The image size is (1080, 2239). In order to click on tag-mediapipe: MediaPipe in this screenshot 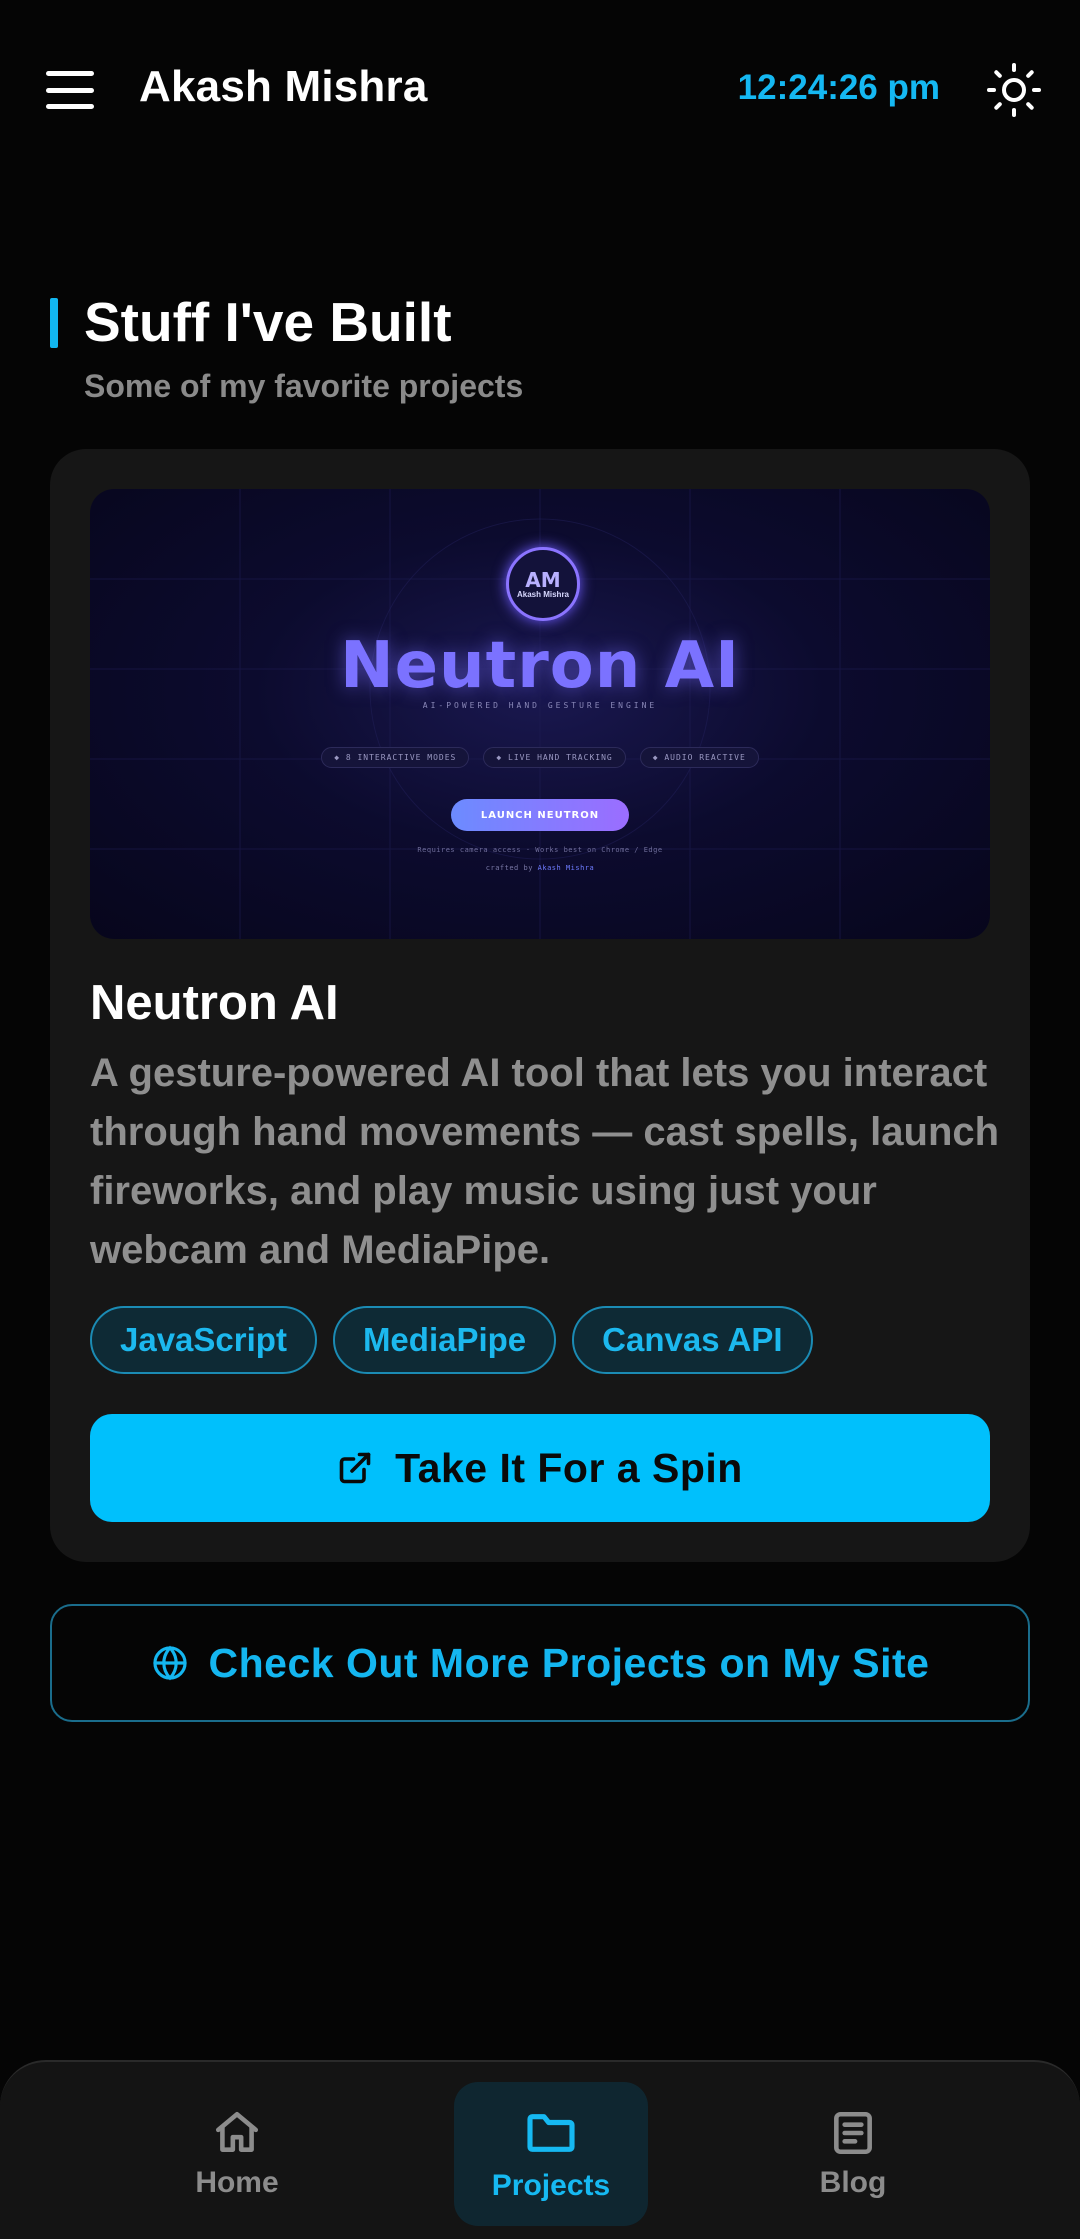, I will do `click(444, 1340)`.